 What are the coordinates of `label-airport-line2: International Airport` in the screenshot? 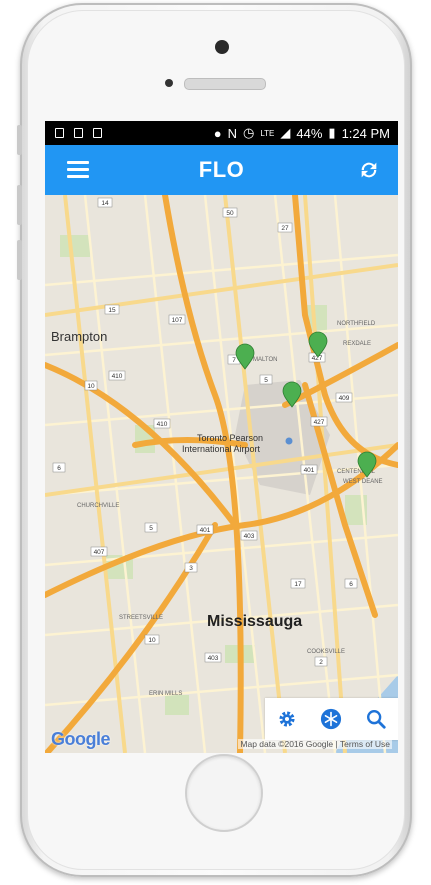 It's located at (221, 449).